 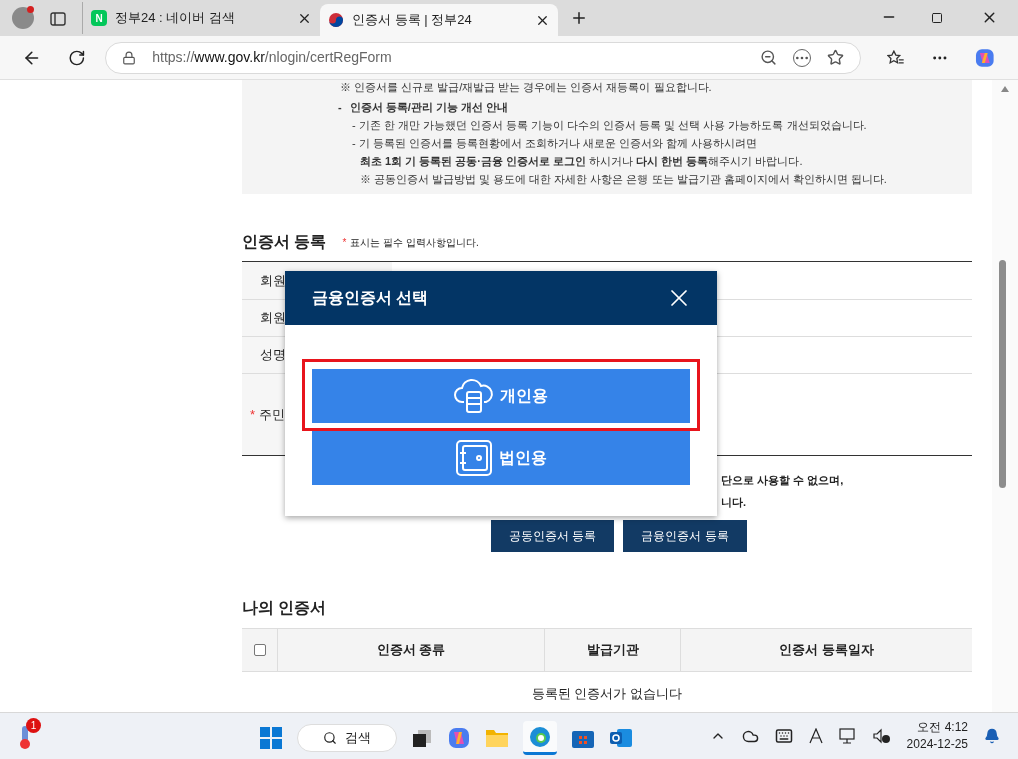 I want to click on column-header: 발급기관, so click(x=613, y=650).